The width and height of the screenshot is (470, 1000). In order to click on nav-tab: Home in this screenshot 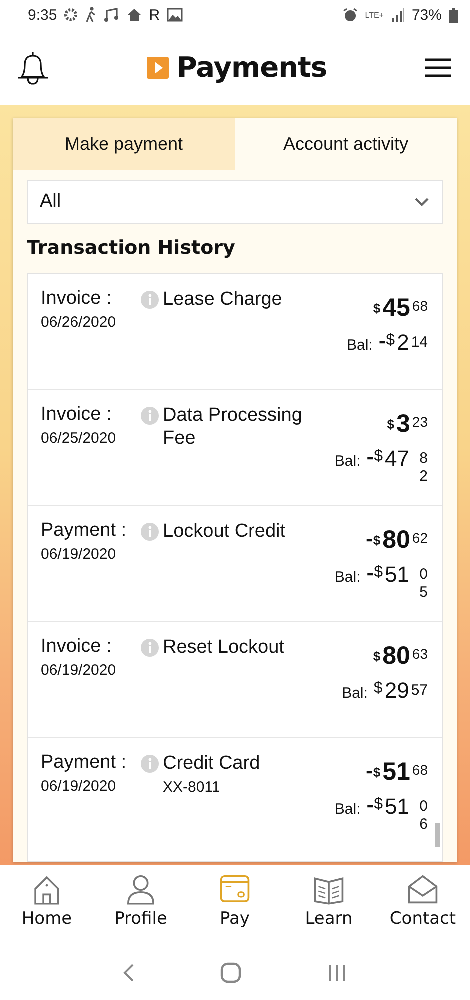, I will do `click(47, 905)`.